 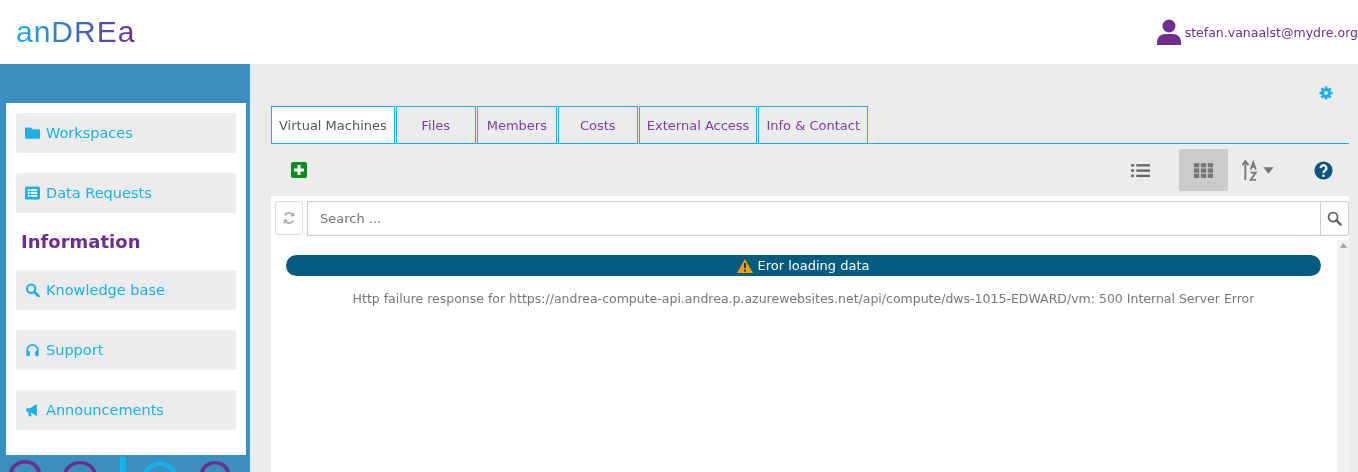 What do you see at coordinates (1343, 245) in the screenshot?
I see `scroll-up-icon` at bounding box center [1343, 245].